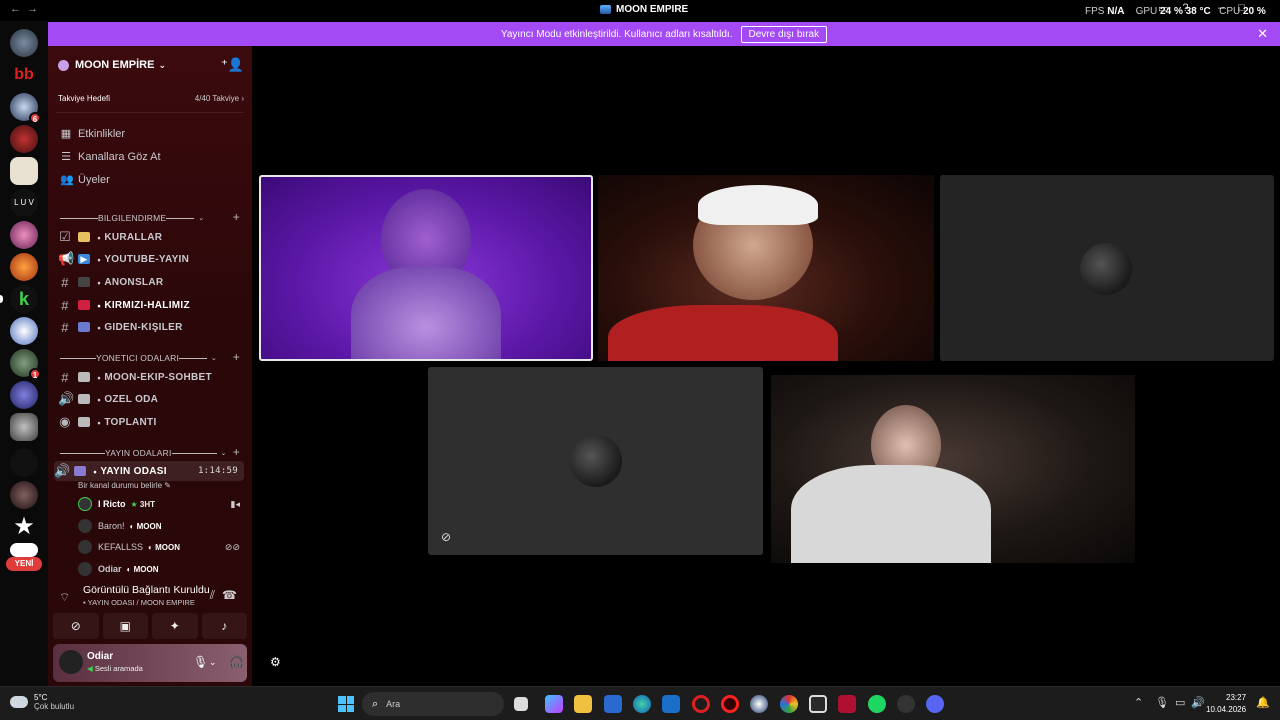 The width and height of the screenshot is (1280, 720). What do you see at coordinates (18, 9) in the screenshot?
I see `back-arrow-icon: ←` at bounding box center [18, 9].